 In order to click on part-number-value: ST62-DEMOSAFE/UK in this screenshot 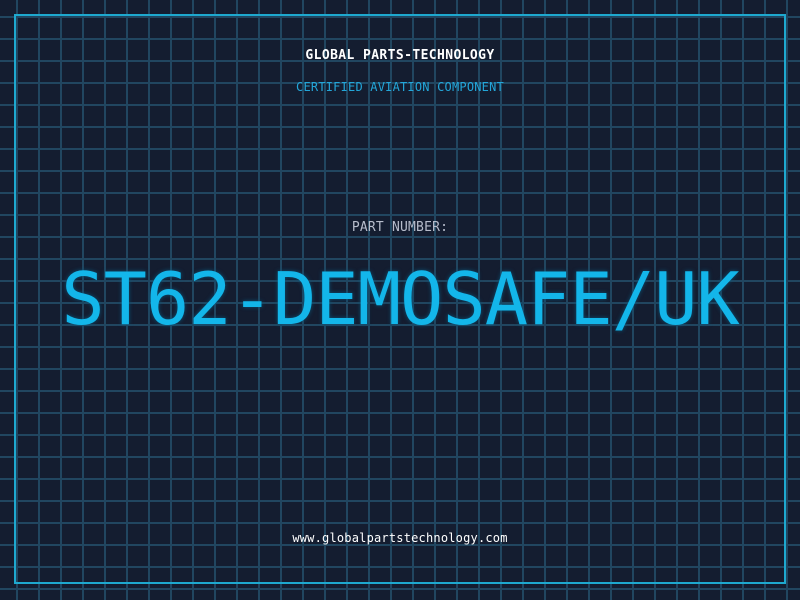, I will do `click(400, 299)`.